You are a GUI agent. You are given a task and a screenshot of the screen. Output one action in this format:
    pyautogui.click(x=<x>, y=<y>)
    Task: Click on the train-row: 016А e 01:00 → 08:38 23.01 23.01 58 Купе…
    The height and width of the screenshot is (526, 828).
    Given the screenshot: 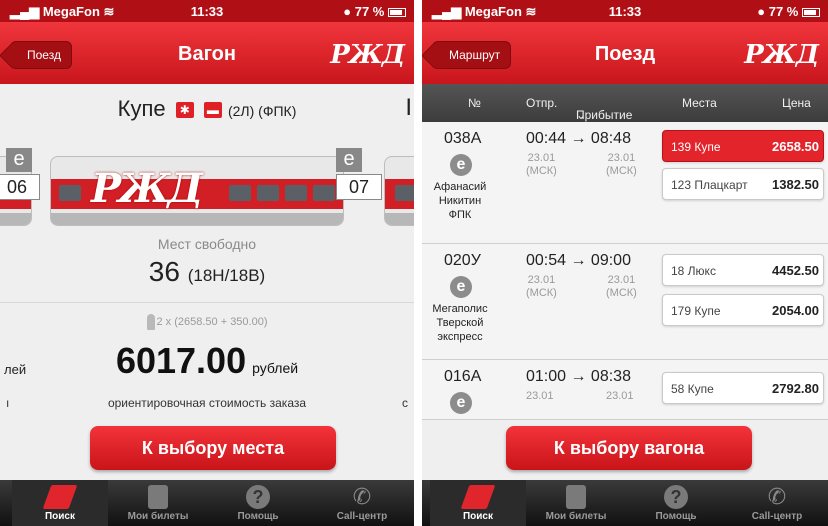 What is the action you would take?
    pyautogui.click(x=625, y=390)
    